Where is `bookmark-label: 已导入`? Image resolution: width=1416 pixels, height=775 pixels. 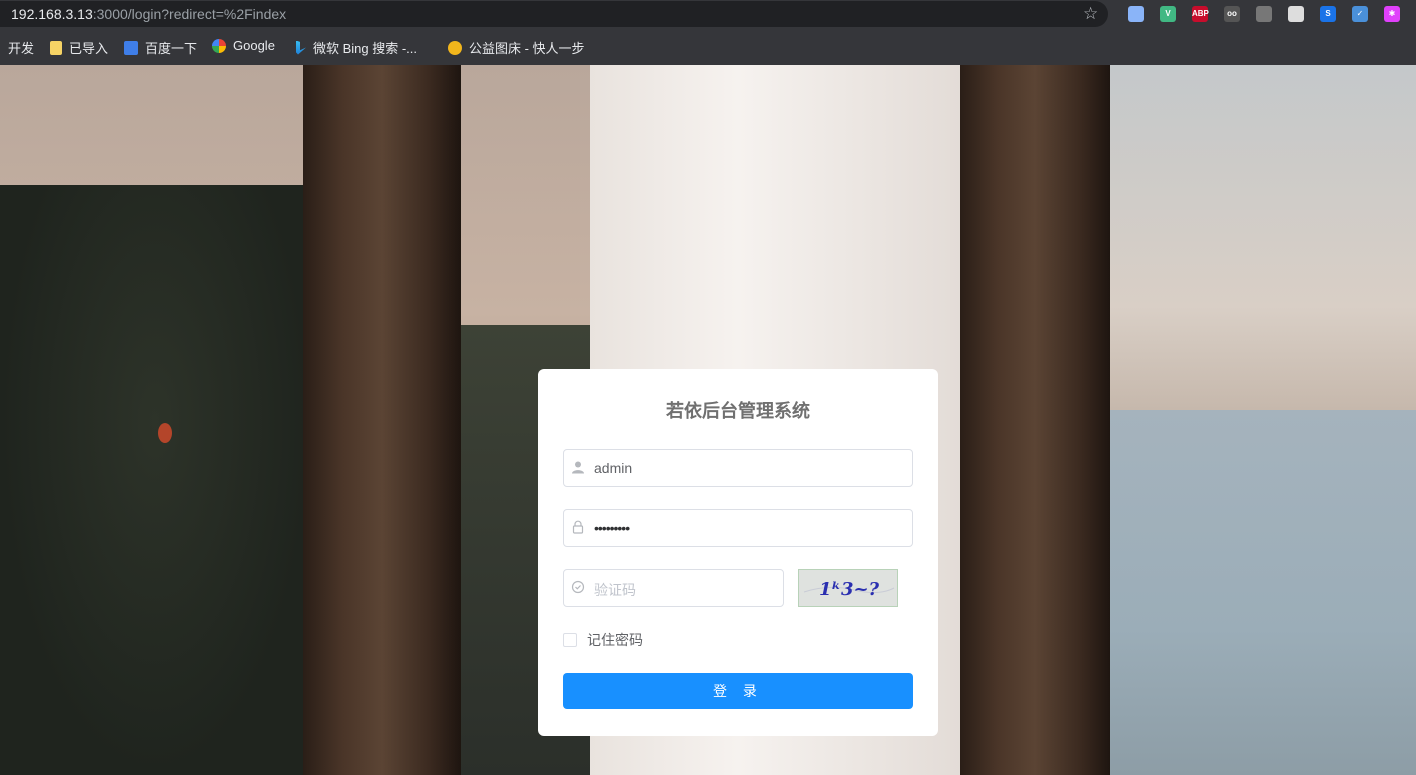 bookmark-label: 已导入 is located at coordinates (89, 48).